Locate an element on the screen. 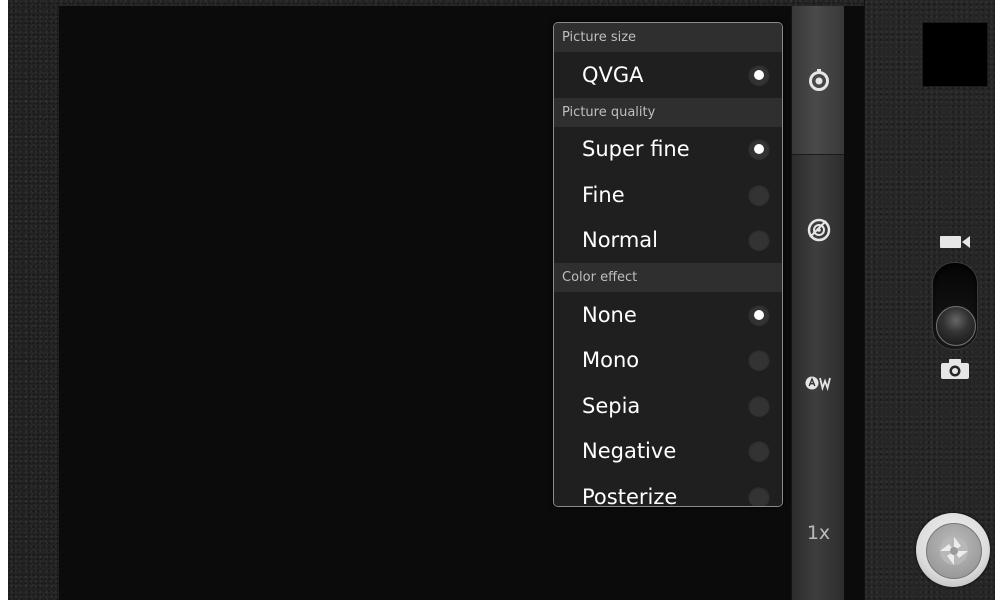 The image size is (995, 600). option-label: None is located at coordinates (609, 314).